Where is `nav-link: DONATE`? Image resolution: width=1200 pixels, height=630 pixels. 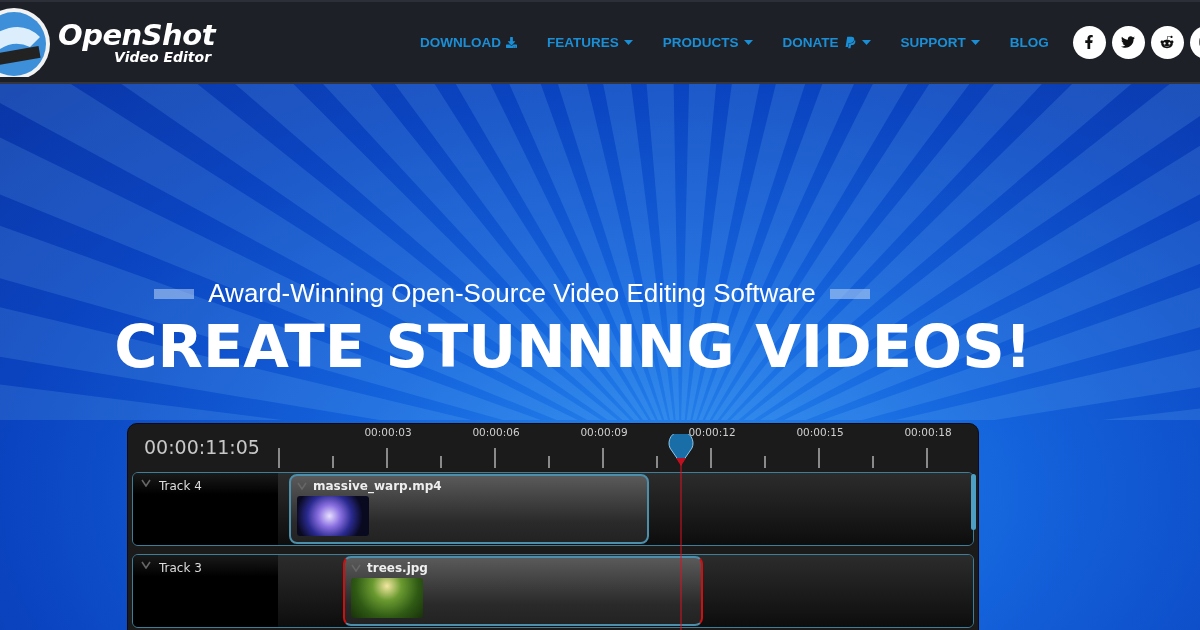 nav-link: DONATE is located at coordinates (826, 42).